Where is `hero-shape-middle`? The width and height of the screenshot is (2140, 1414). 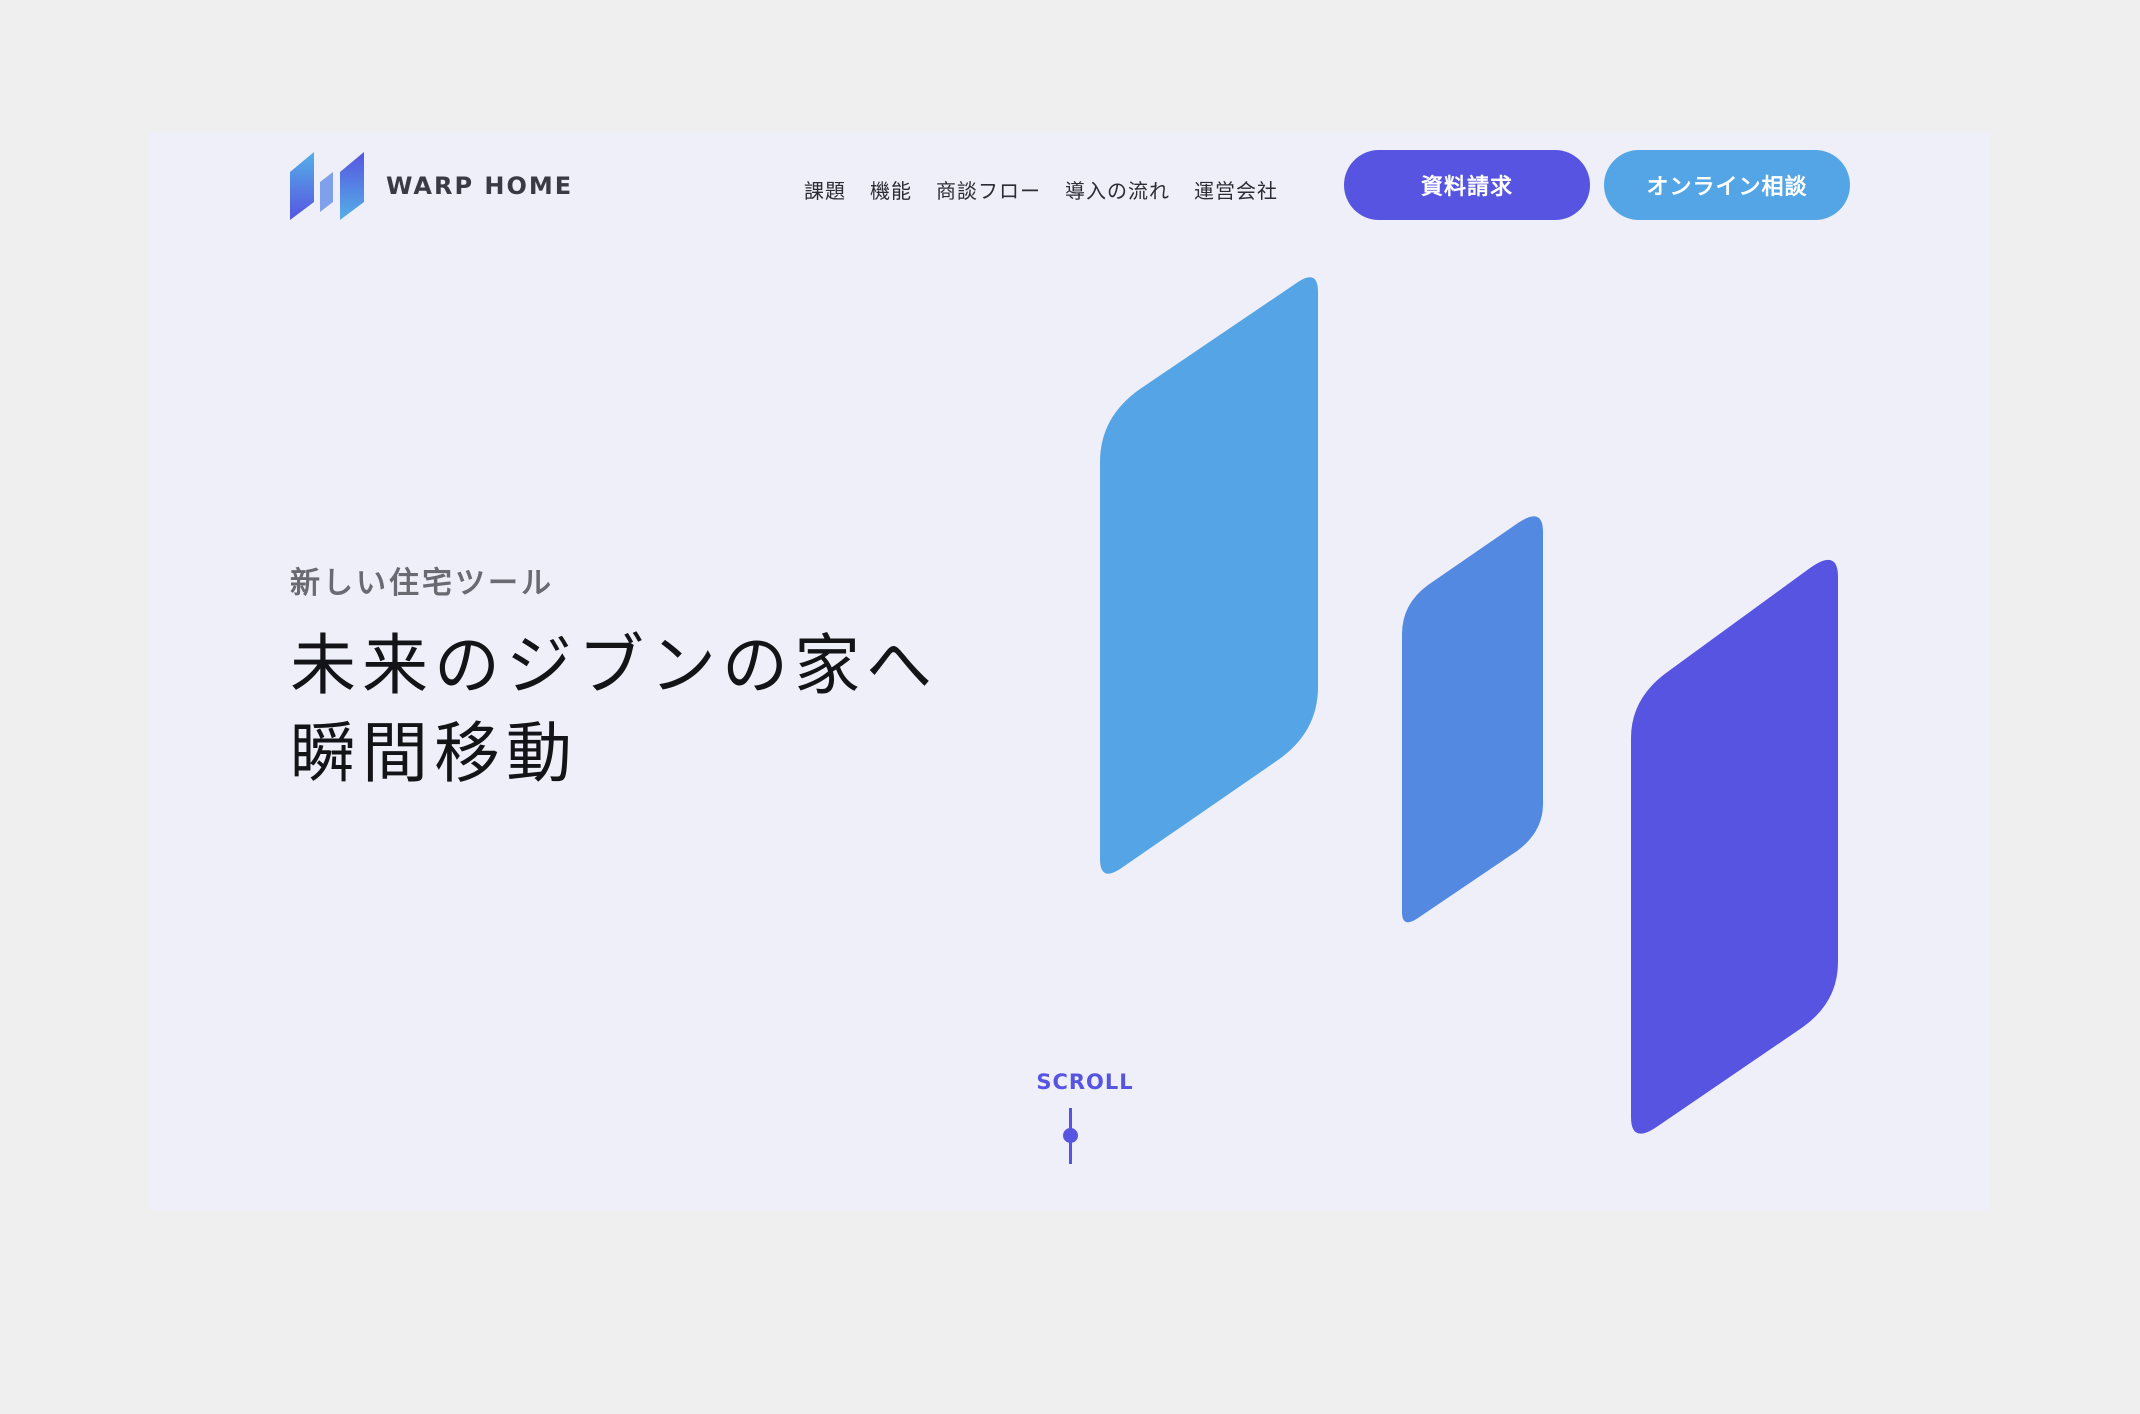 hero-shape-middle is located at coordinates (1472, 719).